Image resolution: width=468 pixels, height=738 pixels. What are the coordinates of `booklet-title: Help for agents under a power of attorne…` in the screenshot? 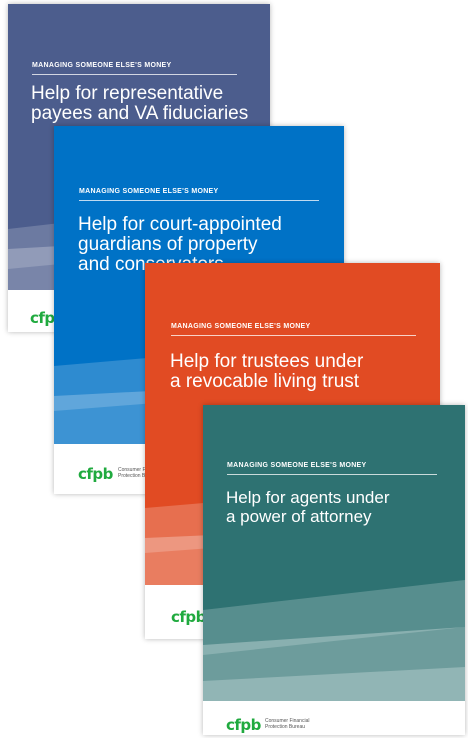 It's located at (308, 507).